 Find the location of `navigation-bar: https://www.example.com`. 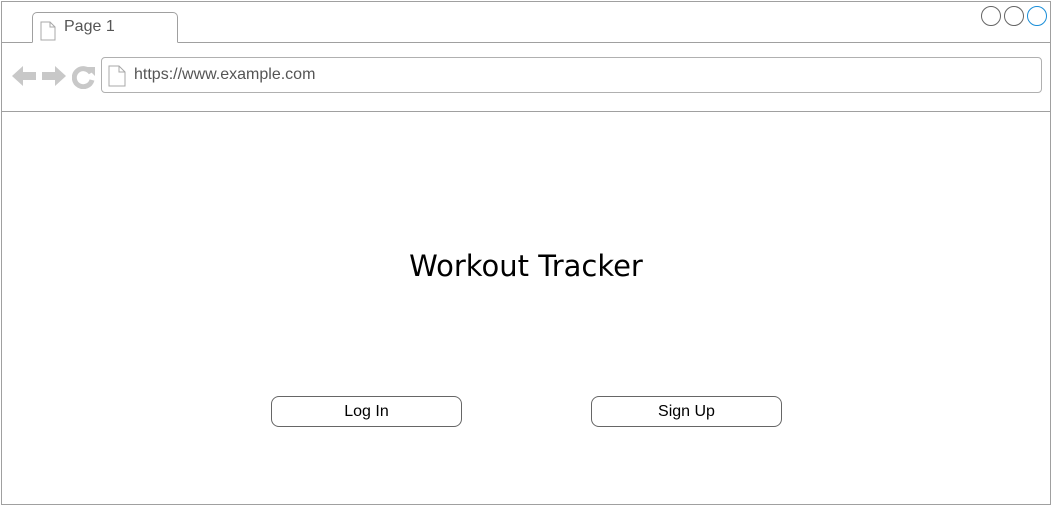

navigation-bar: https://www.example.com is located at coordinates (526, 77).